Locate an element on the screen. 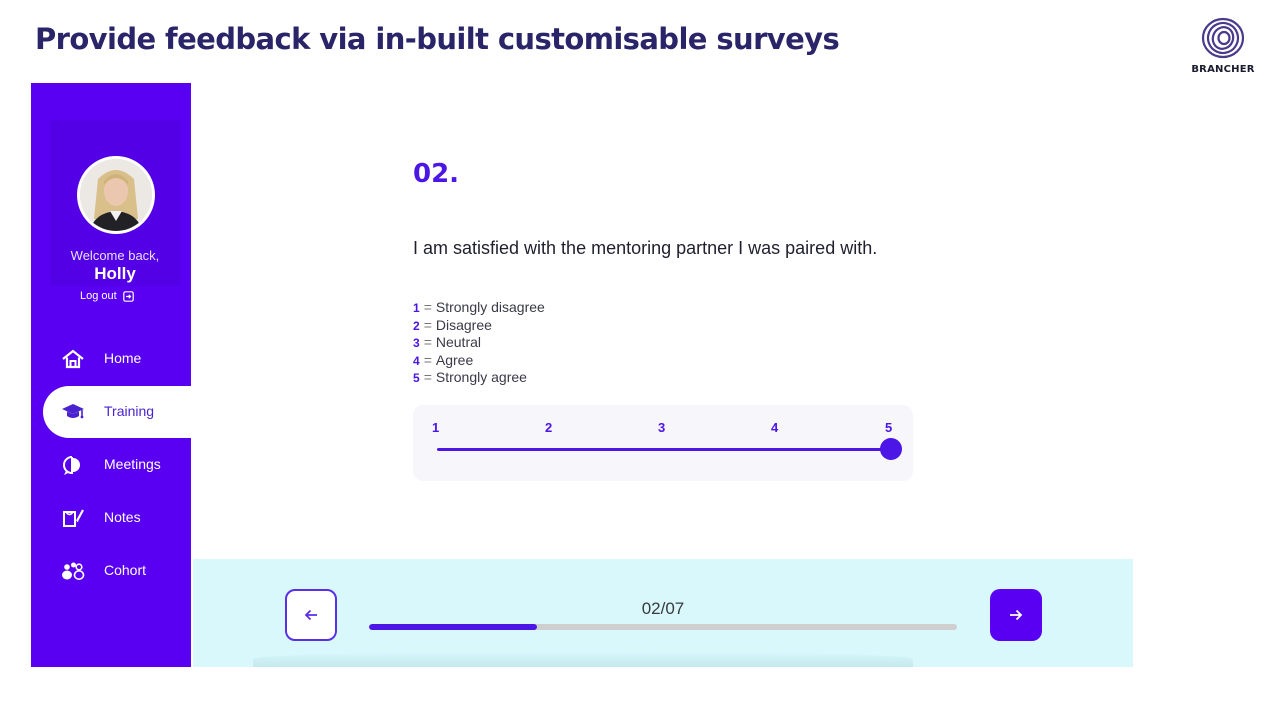 The width and height of the screenshot is (1280, 720). legend-label: Agree is located at coordinates (454, 359).